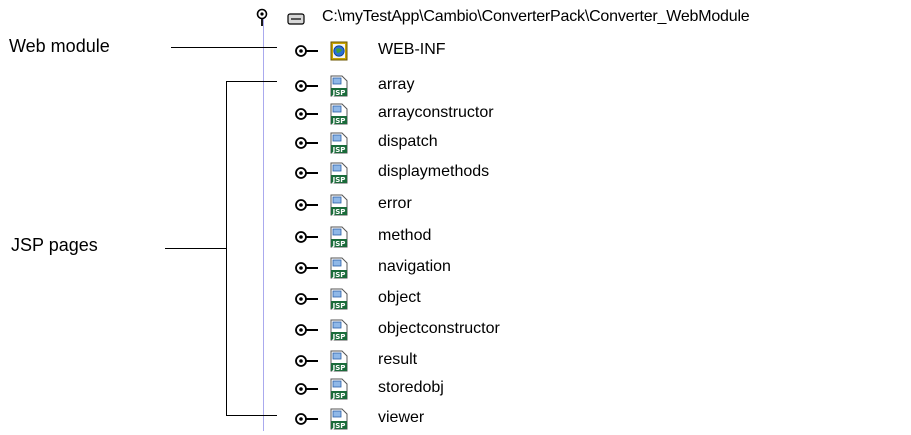  I want to click on web-module-icon, so click(339, 51).